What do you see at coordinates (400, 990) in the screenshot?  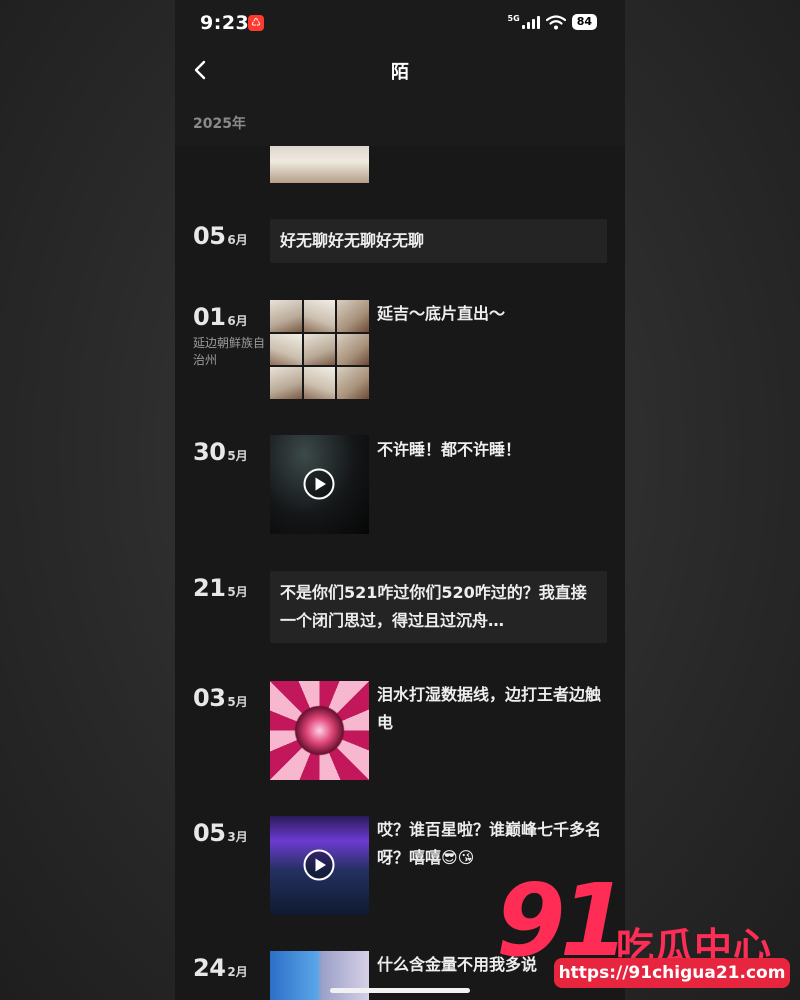 I see `home-indicator` at bounding box center [400, 990].